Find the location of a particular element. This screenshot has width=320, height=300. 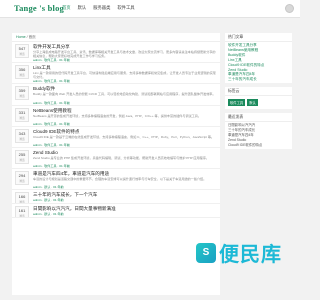

breadcrumb-current: 首页 is located at coordinates (32, 37).